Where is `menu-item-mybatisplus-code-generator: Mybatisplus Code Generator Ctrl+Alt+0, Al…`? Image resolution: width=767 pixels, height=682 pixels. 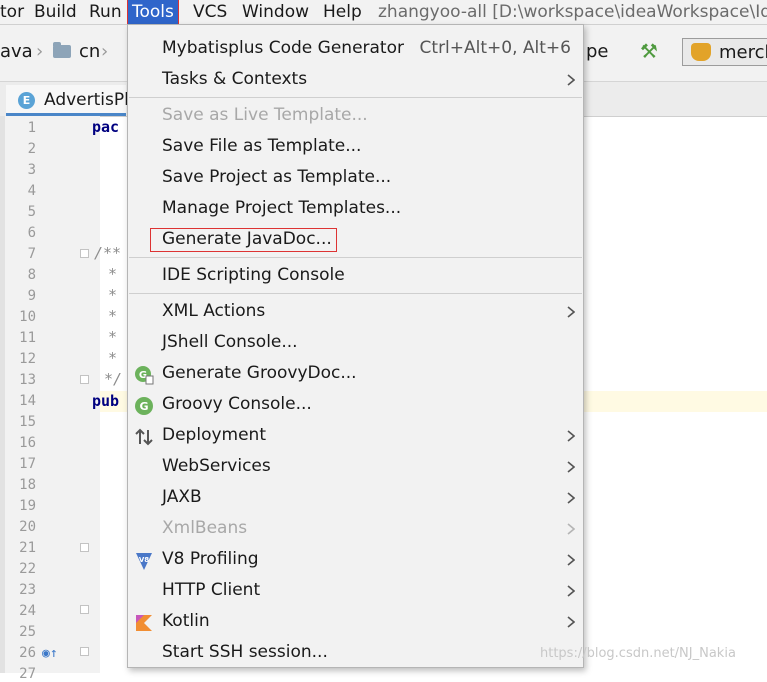 menu-item-mybatisplus-code-generator: Mybatisplus Code Generator Ctrl+Alt+0, Al… is located at coordinates (355, 49).